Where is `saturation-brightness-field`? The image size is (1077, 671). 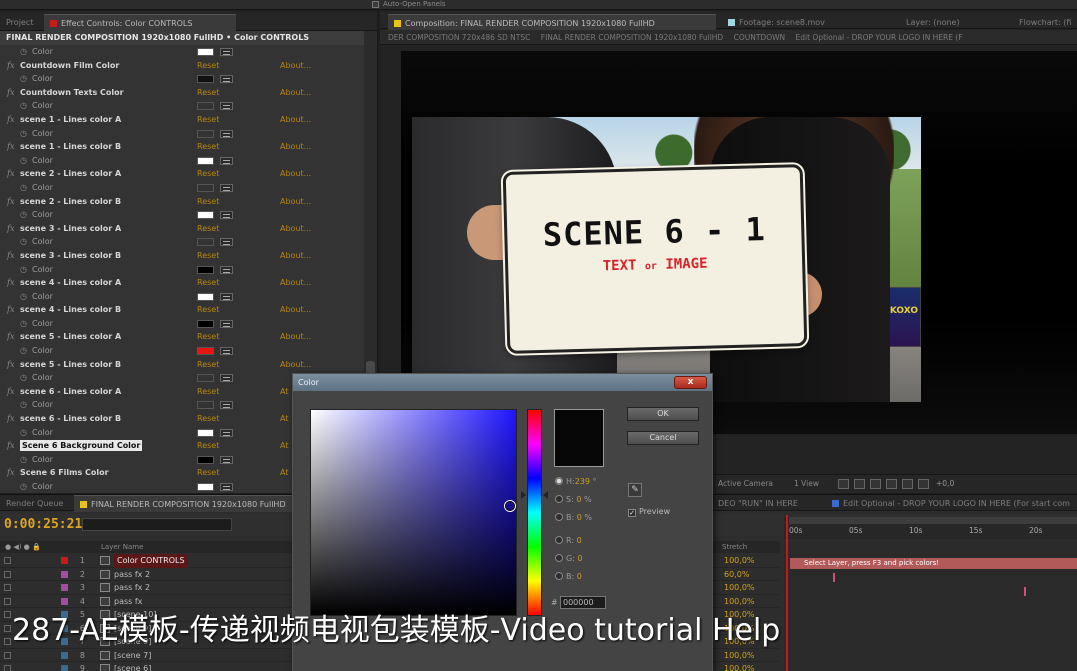 saturation-brightness-field is located at coordinates (413, 512).